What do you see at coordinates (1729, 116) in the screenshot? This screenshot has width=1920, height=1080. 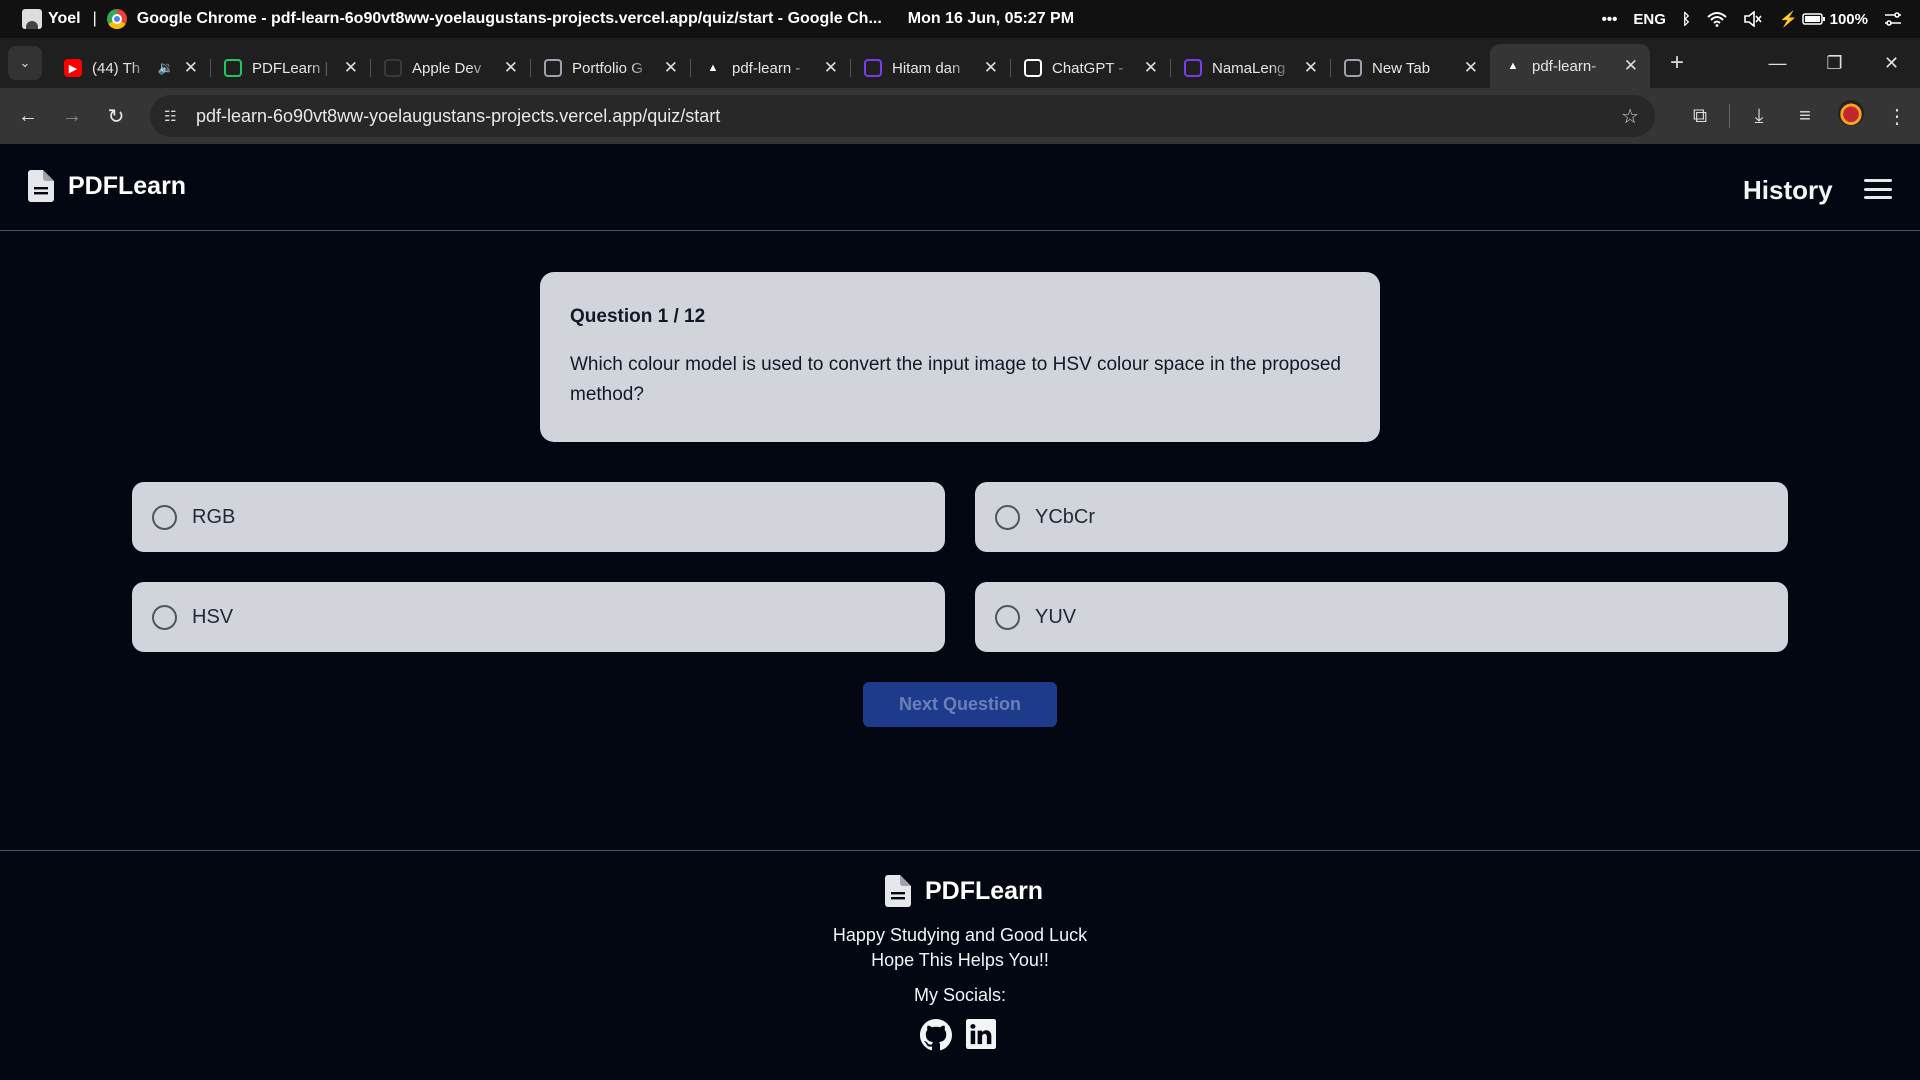 I see `toolbar-divider` at bounding box center [1729, 116].